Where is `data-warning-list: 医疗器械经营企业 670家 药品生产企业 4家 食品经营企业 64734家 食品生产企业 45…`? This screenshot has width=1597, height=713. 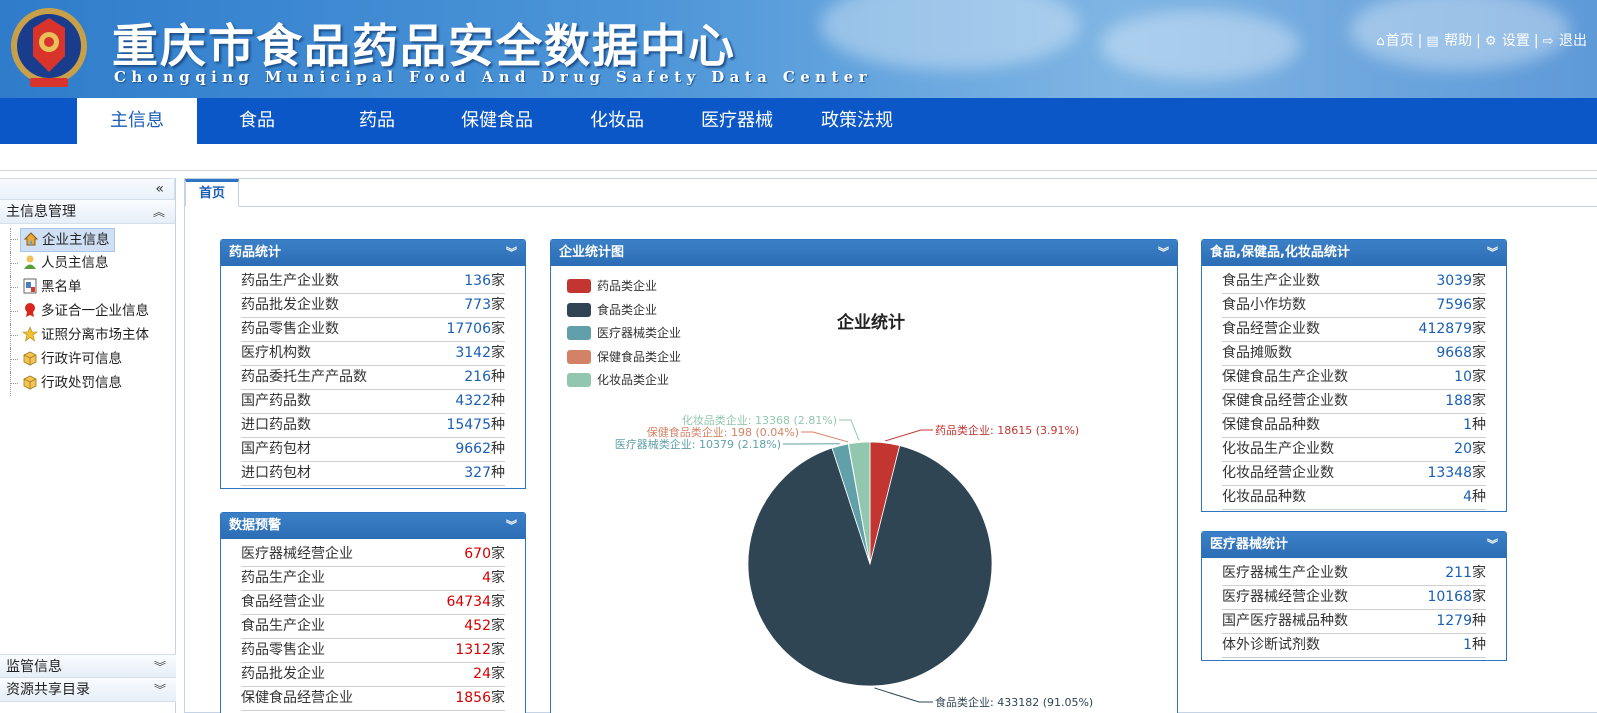 data-warning-list: 医疗器械经营企业 670家 药品生产企业 4家 食品经营企业 64734家 食品生产企业 45… is located at coordinates (373, 625).